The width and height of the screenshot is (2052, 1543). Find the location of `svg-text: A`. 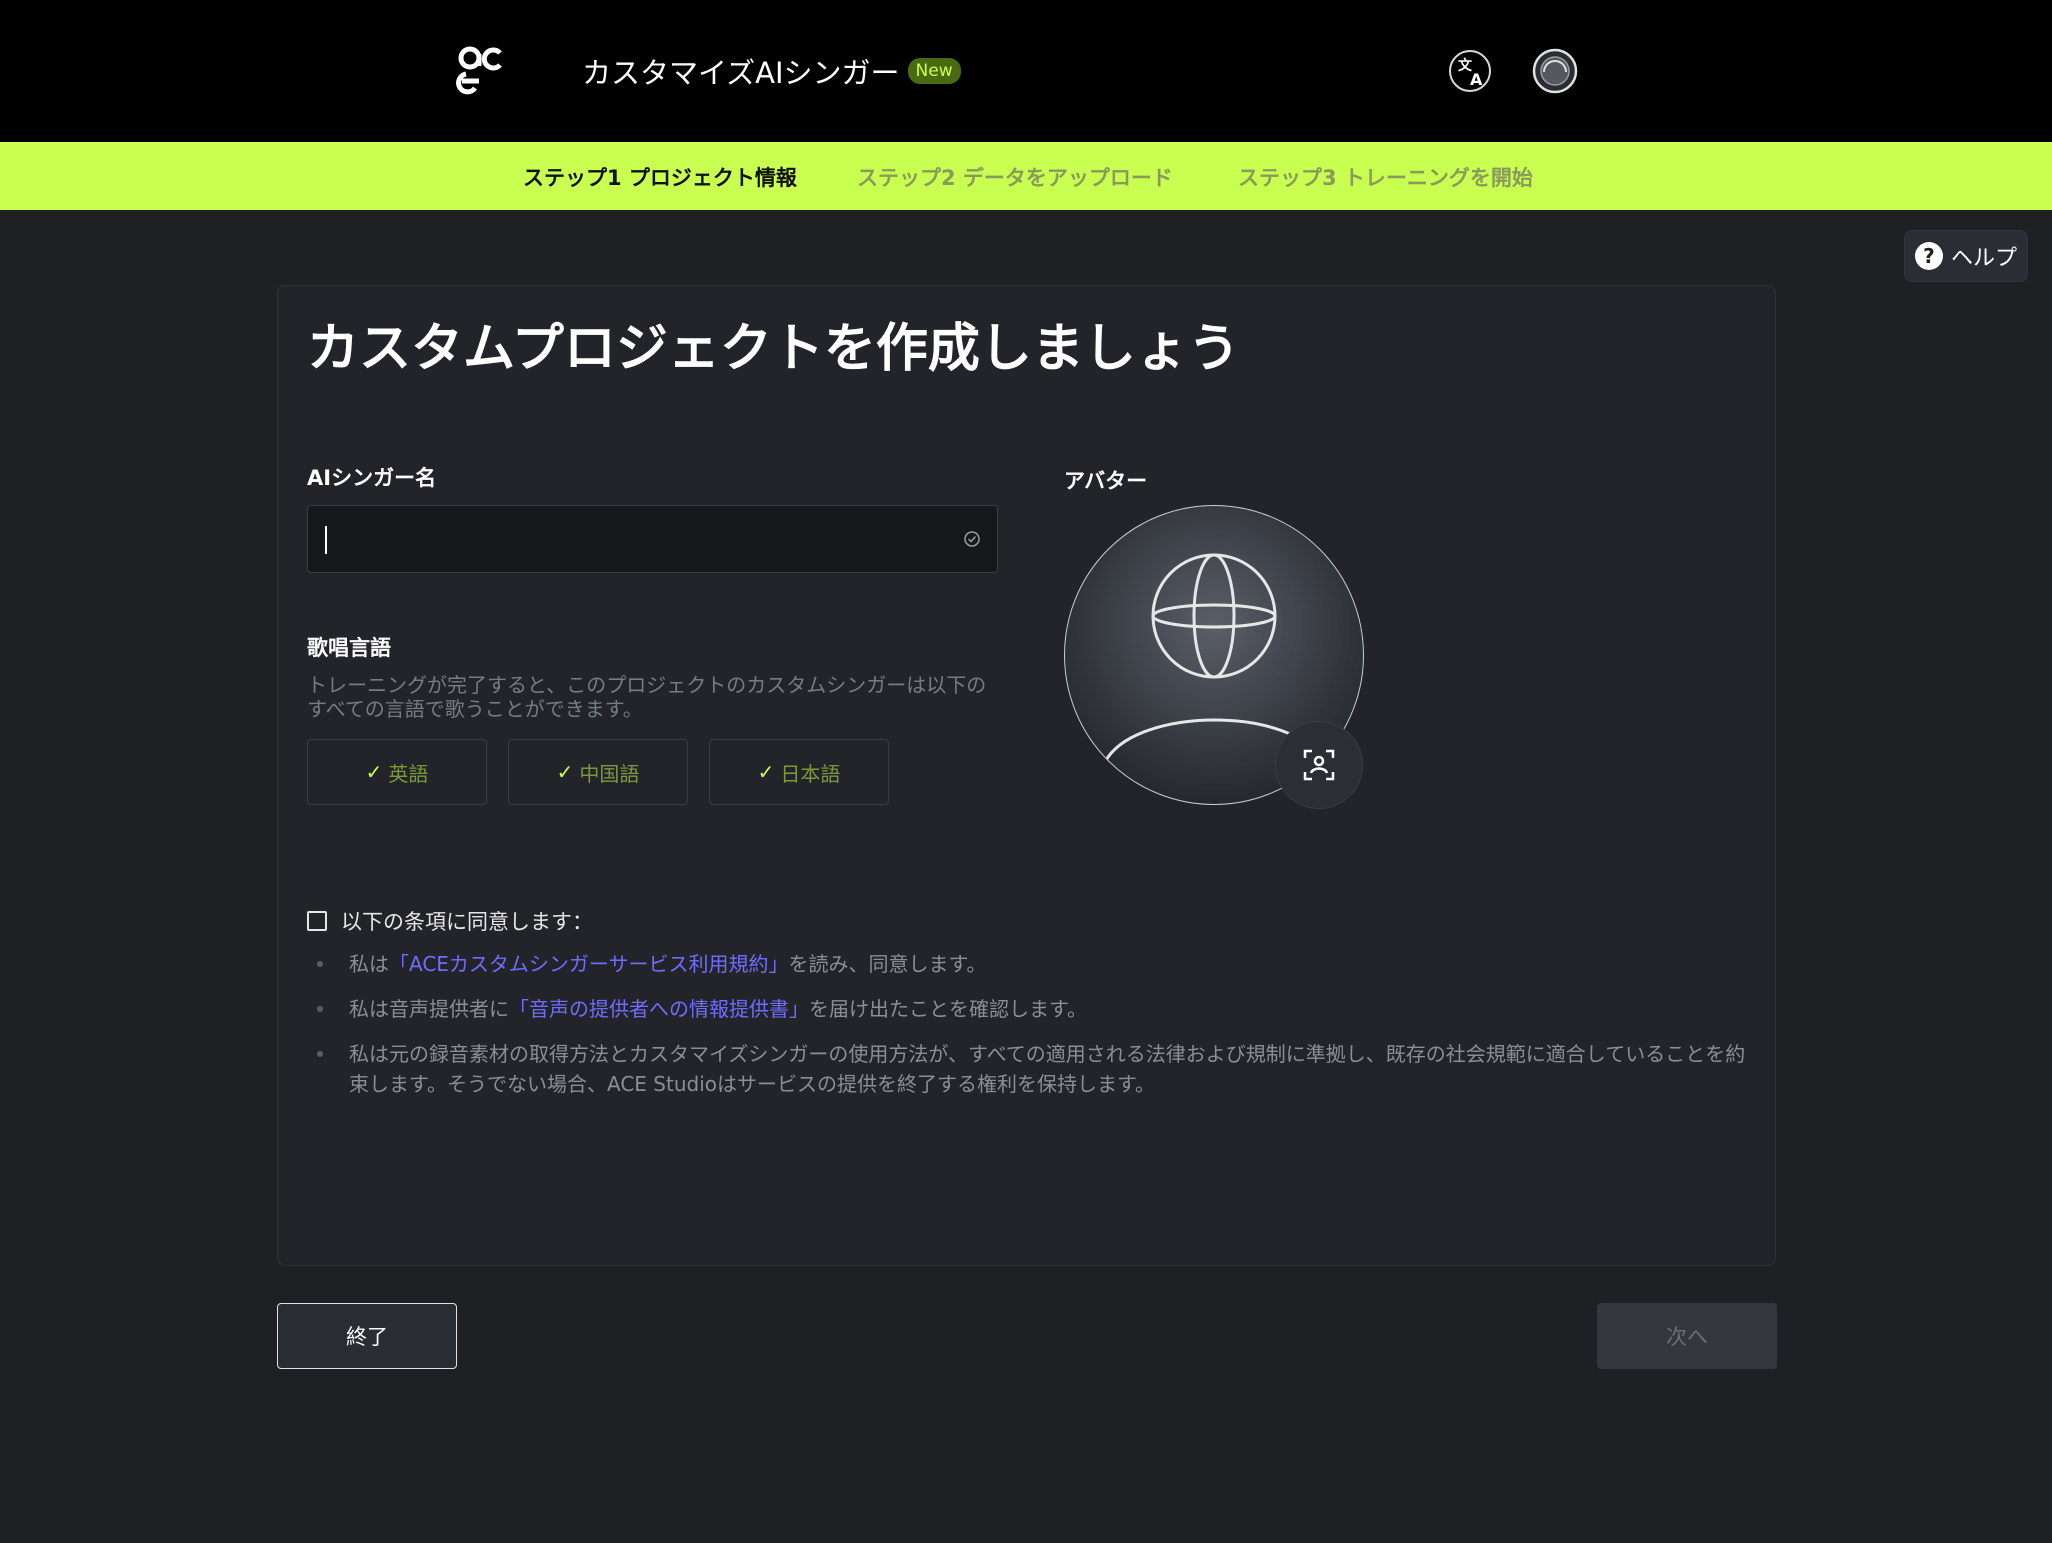

svg-text: A is located at coordinates (1476, 79).